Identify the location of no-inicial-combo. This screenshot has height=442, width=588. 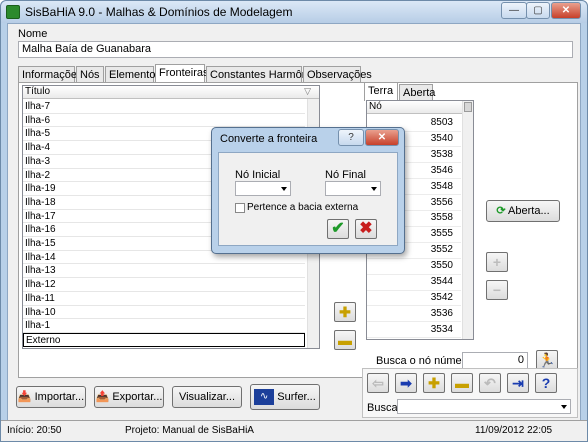
(263, 188).